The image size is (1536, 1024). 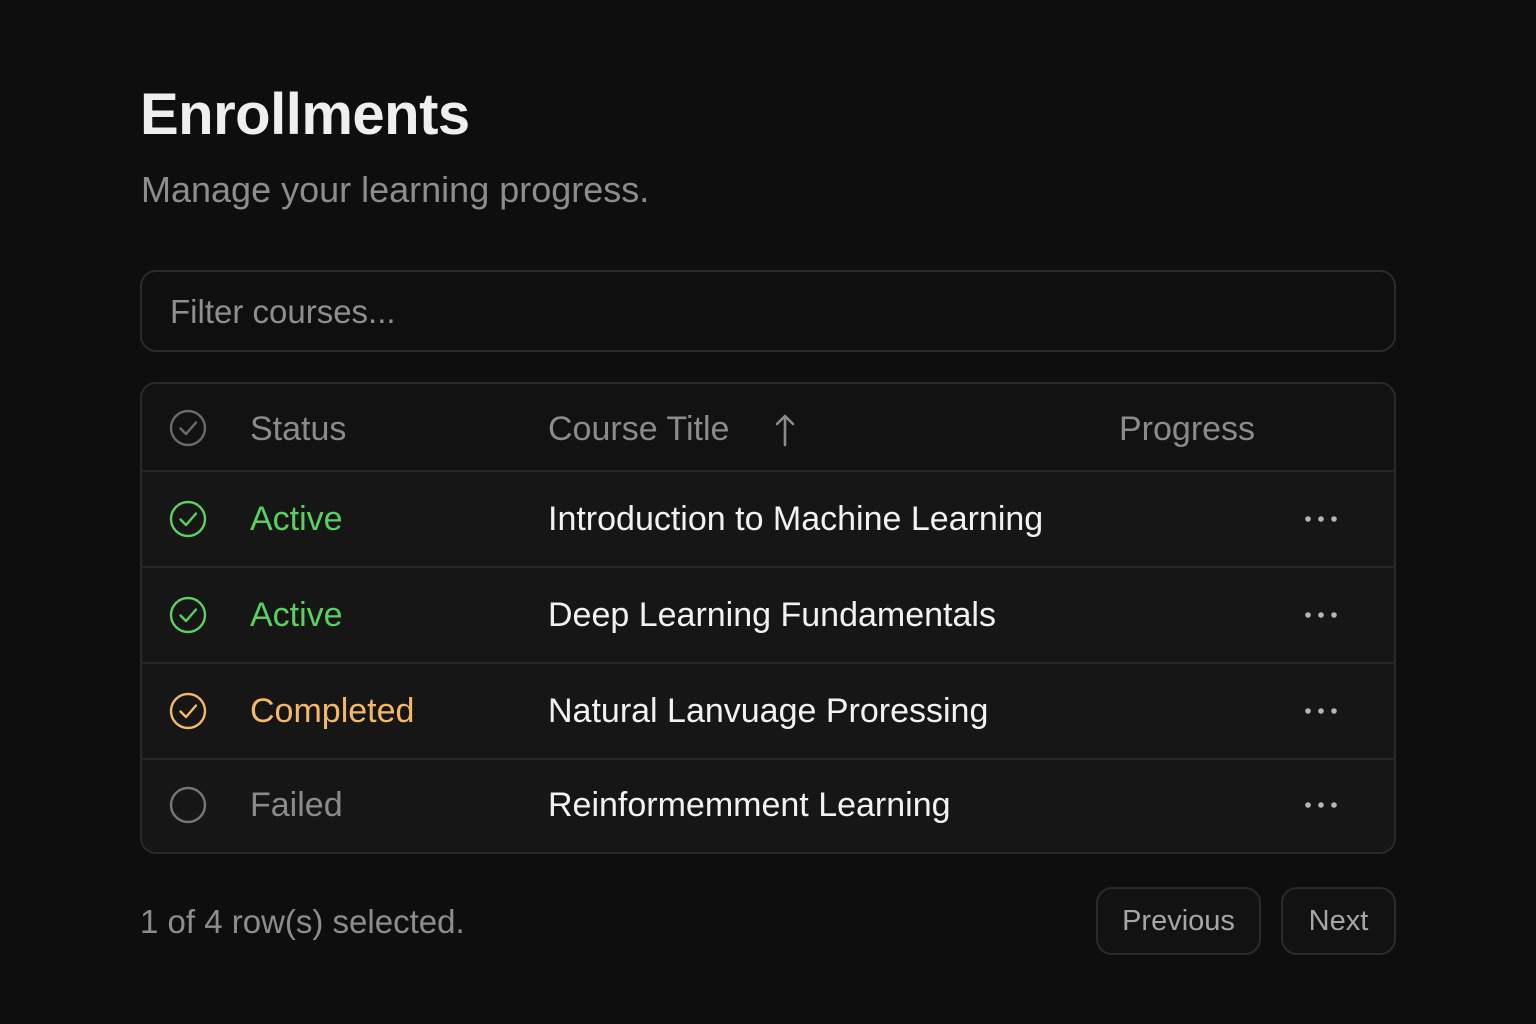 I want to click on page-title: Enrollments, so click(x=305, y=114).